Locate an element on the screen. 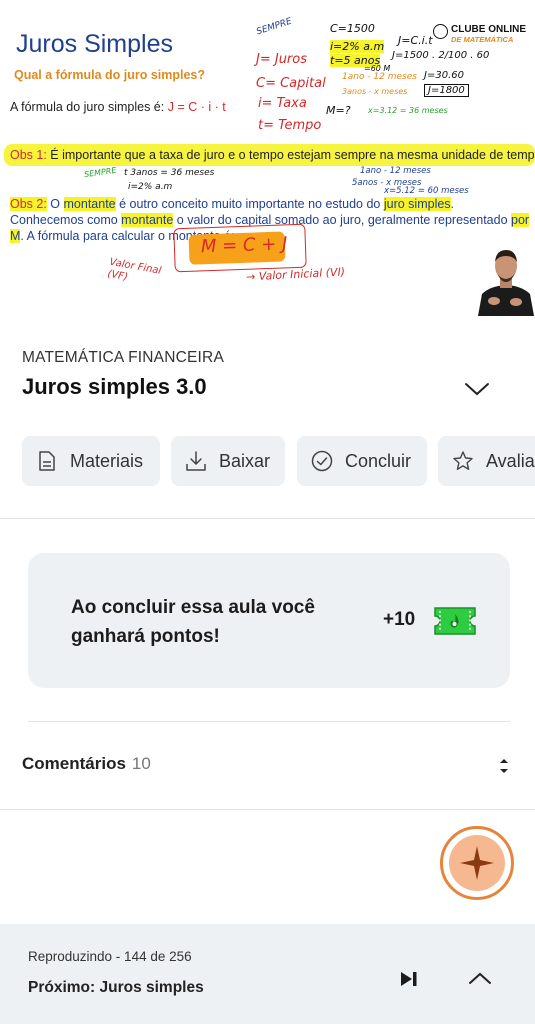 Image resolution: width=535 pixels, height=1024 pixels. materials-button: Materiais is located at coordinates (91, 461).